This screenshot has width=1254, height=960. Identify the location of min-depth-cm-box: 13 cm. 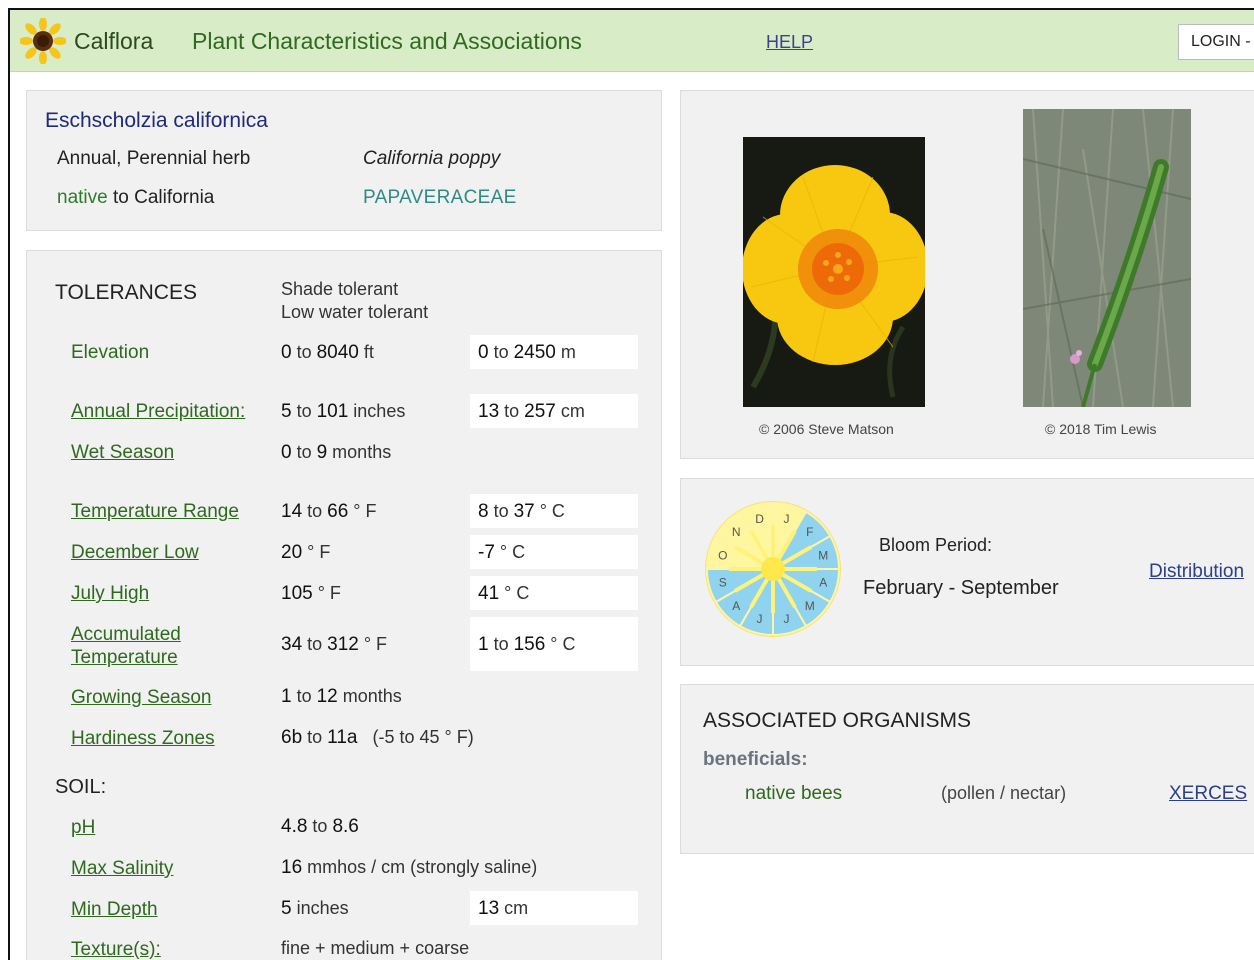
(554, 908).